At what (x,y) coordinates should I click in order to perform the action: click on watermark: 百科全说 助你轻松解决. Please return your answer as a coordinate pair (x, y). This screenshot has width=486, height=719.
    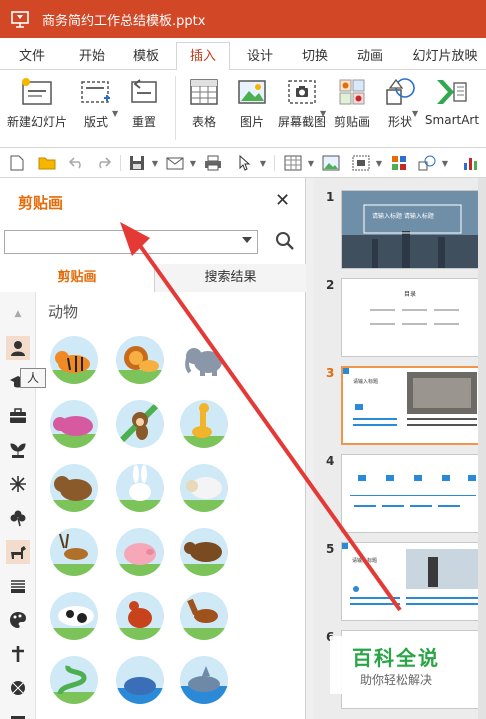
    Looking at the image, I should click on (395, 665).